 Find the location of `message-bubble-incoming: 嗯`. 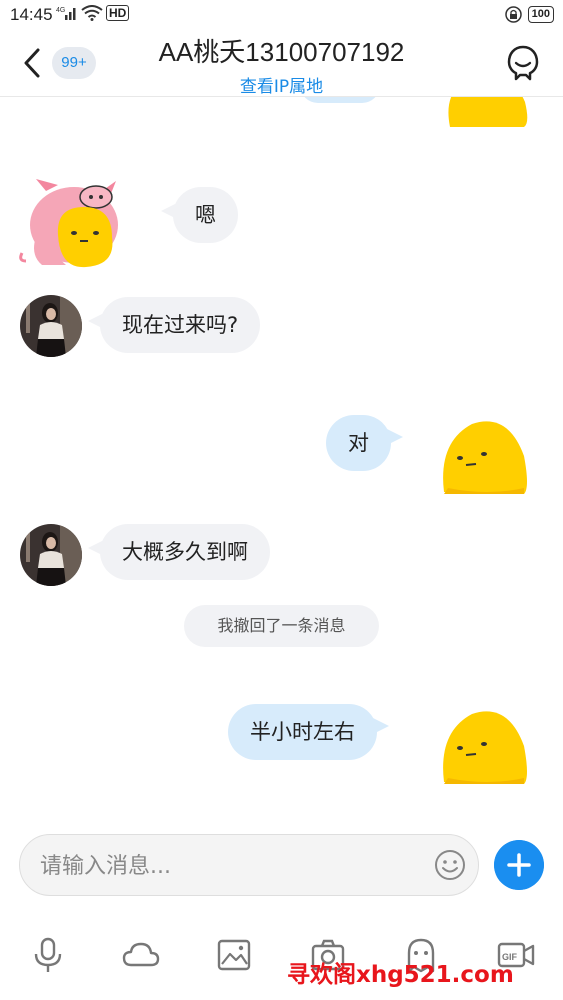

message-bubble-incoming: 嗯 is located at coordinates (199, 215).